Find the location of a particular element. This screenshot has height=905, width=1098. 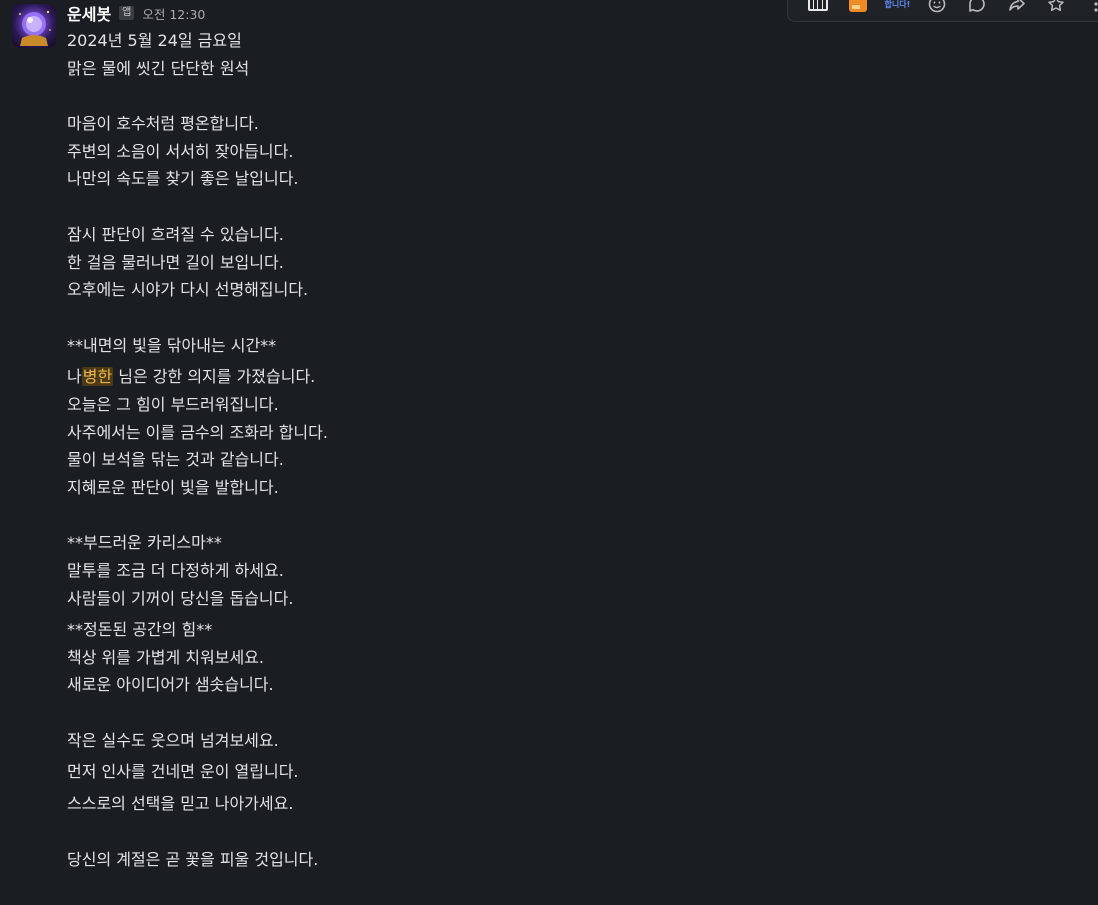

mention-prefix: 나 is located at coordinates (74, 377).